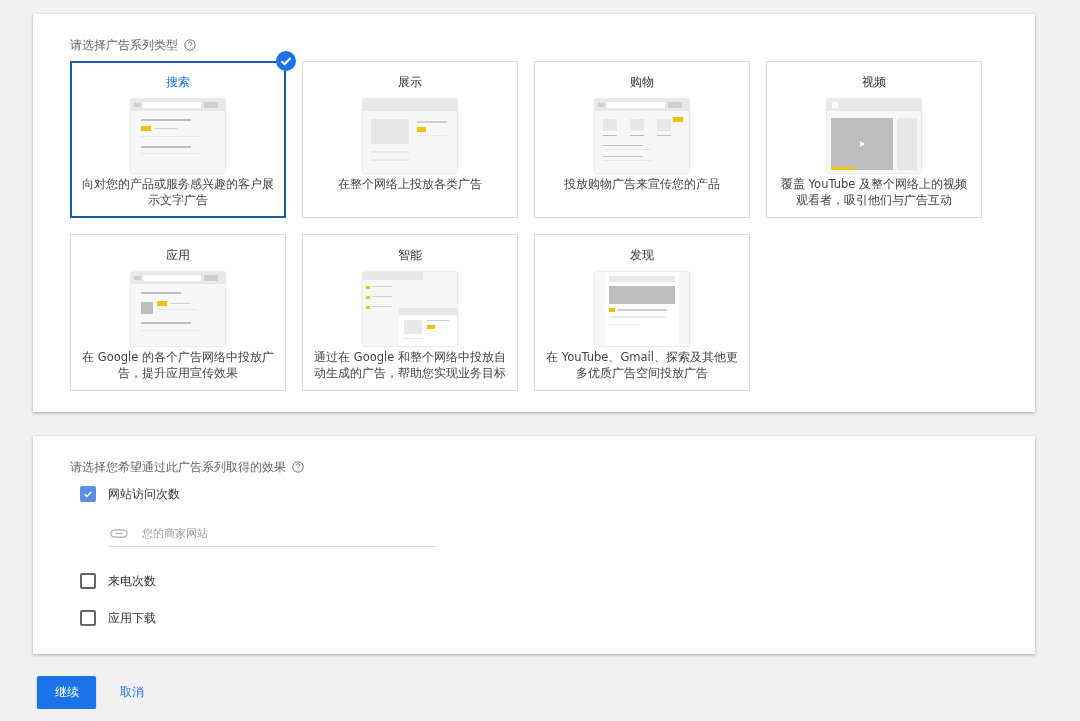 Image resolution: width=1080 pixels, height=721 pixels. Describe the element at coordinates (178, 139) in the screenshot. I see `campaign-type-tile: 搜索 向对您的产品或服务感兴趣的客户展示文字广告` at that location.